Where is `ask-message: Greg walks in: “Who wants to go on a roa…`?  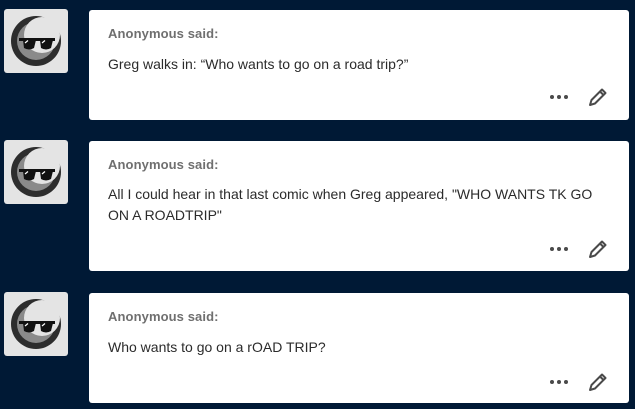 ask-message: Greg walks in: “Who wants to go on a roa… is located at coordinates (258, 64).